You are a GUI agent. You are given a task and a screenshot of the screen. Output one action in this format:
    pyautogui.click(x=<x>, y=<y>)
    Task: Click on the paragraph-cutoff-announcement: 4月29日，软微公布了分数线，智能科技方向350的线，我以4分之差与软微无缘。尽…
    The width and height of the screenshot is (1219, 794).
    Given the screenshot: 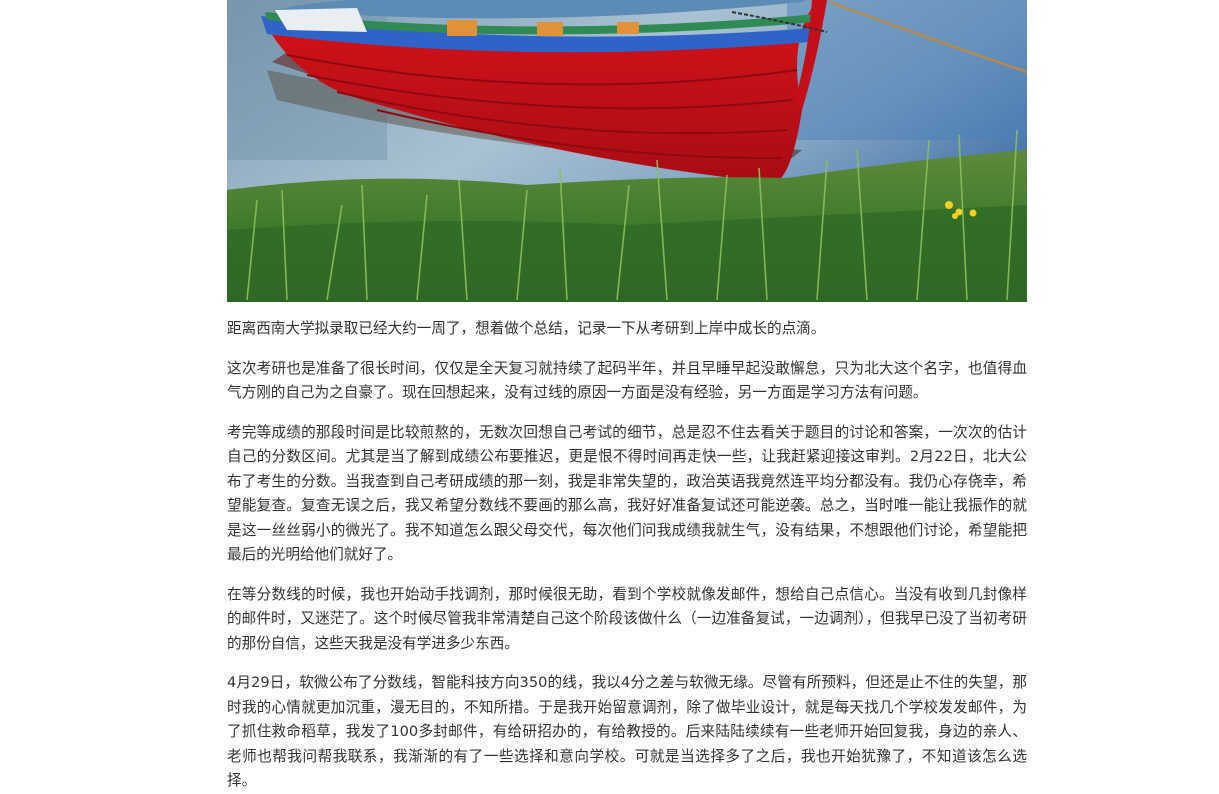 What is the action you would take?
    pyautogui.click(x=627, y=731)
    